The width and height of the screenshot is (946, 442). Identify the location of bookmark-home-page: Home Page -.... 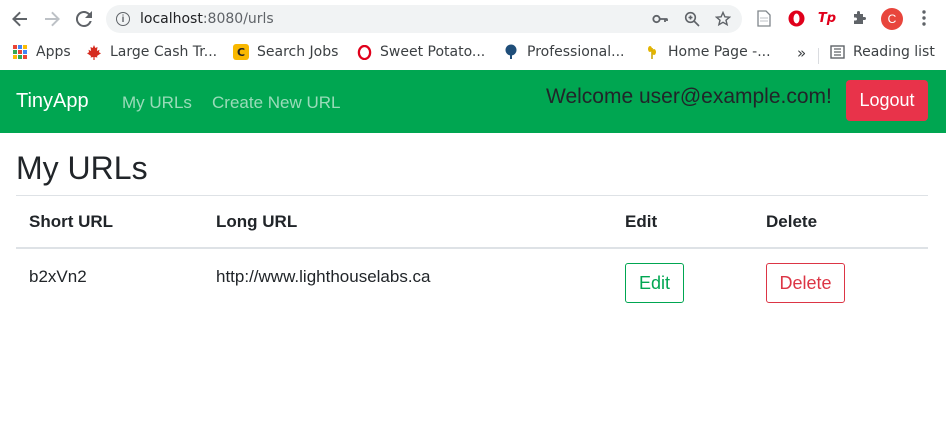
(707, 52).